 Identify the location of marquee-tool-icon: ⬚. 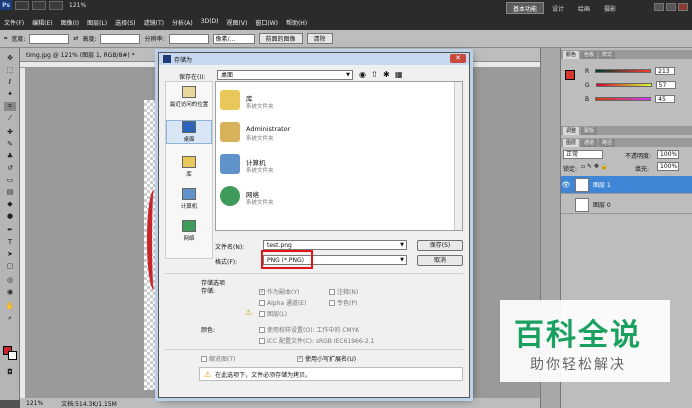
(10, 70).